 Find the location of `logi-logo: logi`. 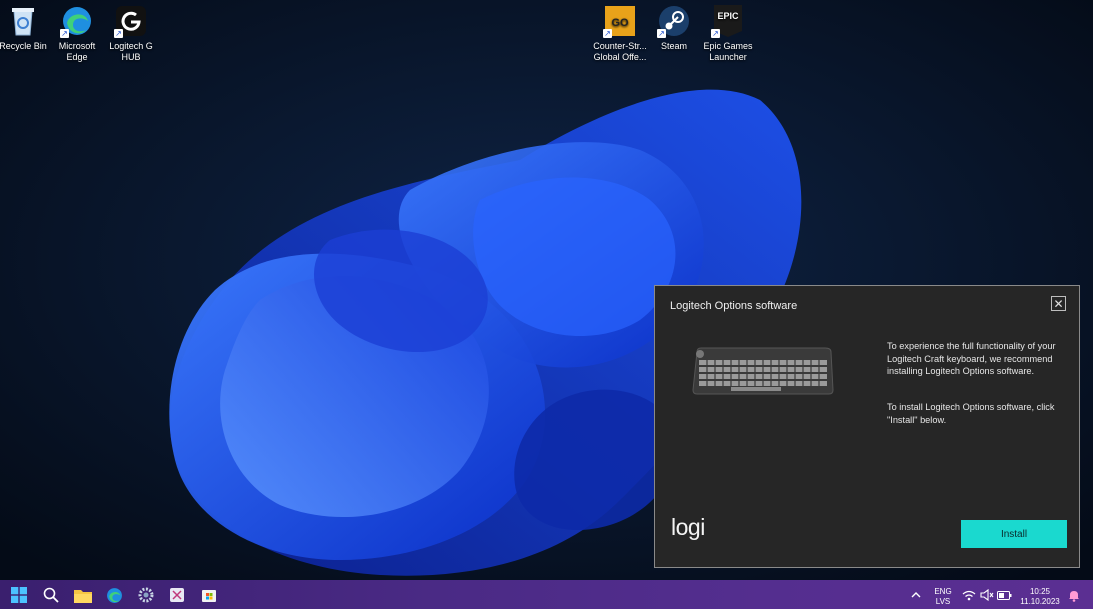

logi-logo: logi is located at coordinates (688, 527).